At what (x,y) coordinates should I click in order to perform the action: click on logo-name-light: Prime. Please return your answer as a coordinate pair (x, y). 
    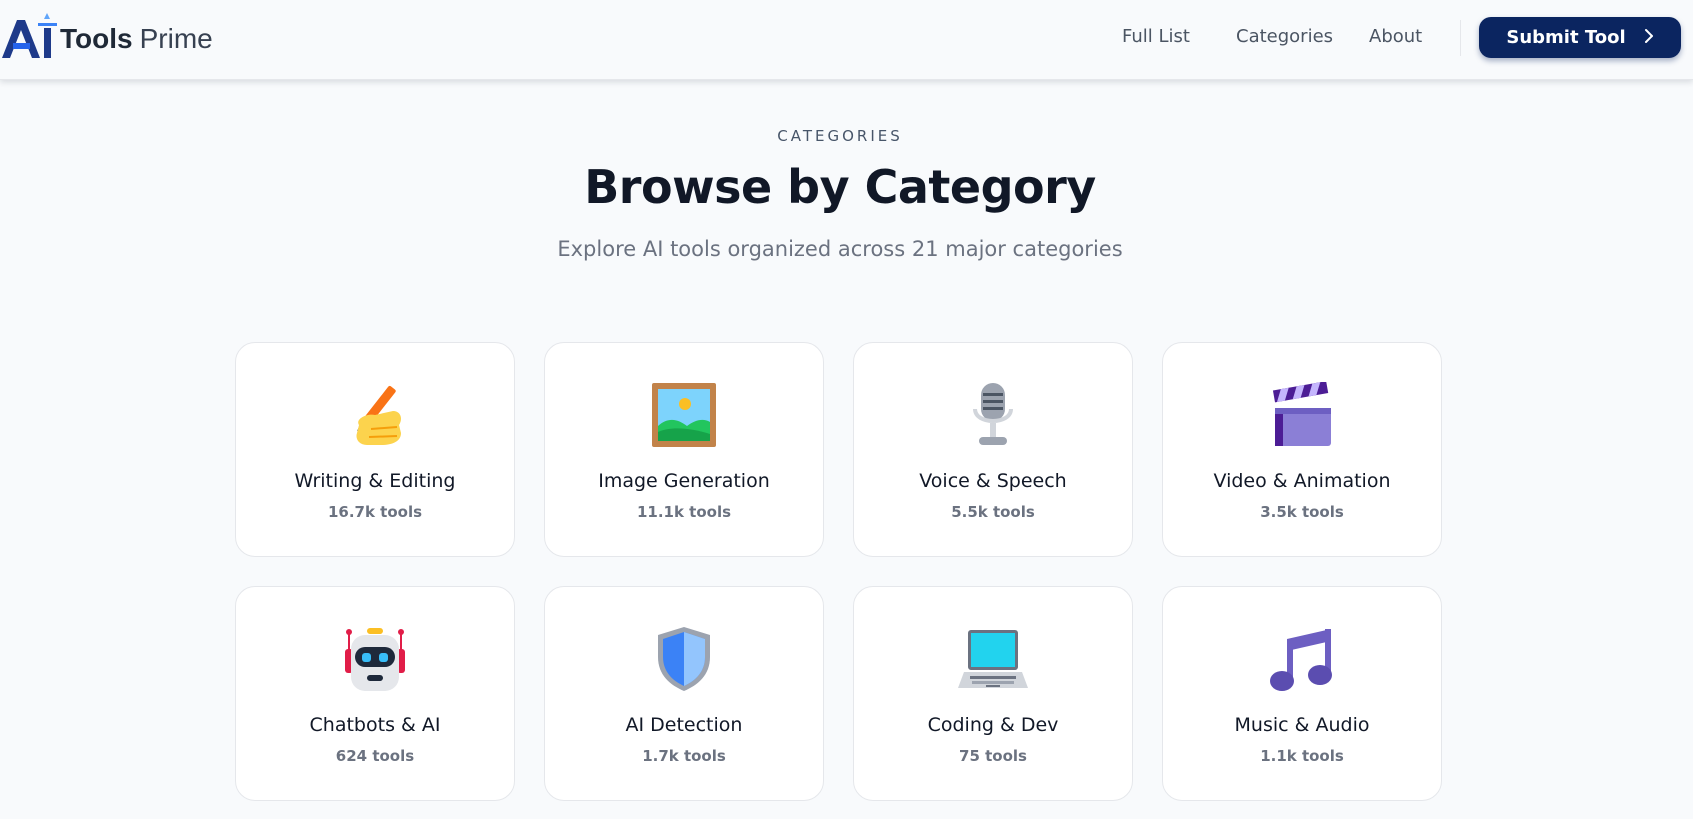
    Looking at the image, I should click on (176, 38).